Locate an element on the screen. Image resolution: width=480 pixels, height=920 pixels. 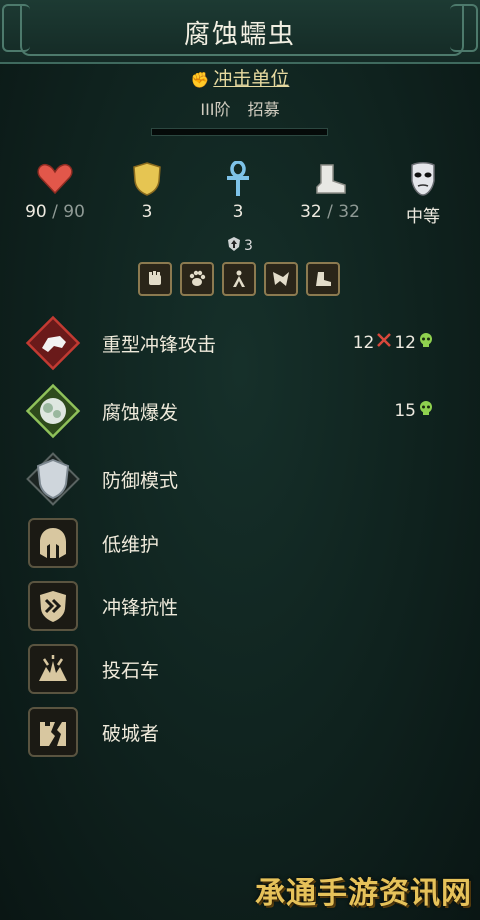
stat-defense: 3 is located at coordinates (147, 191).